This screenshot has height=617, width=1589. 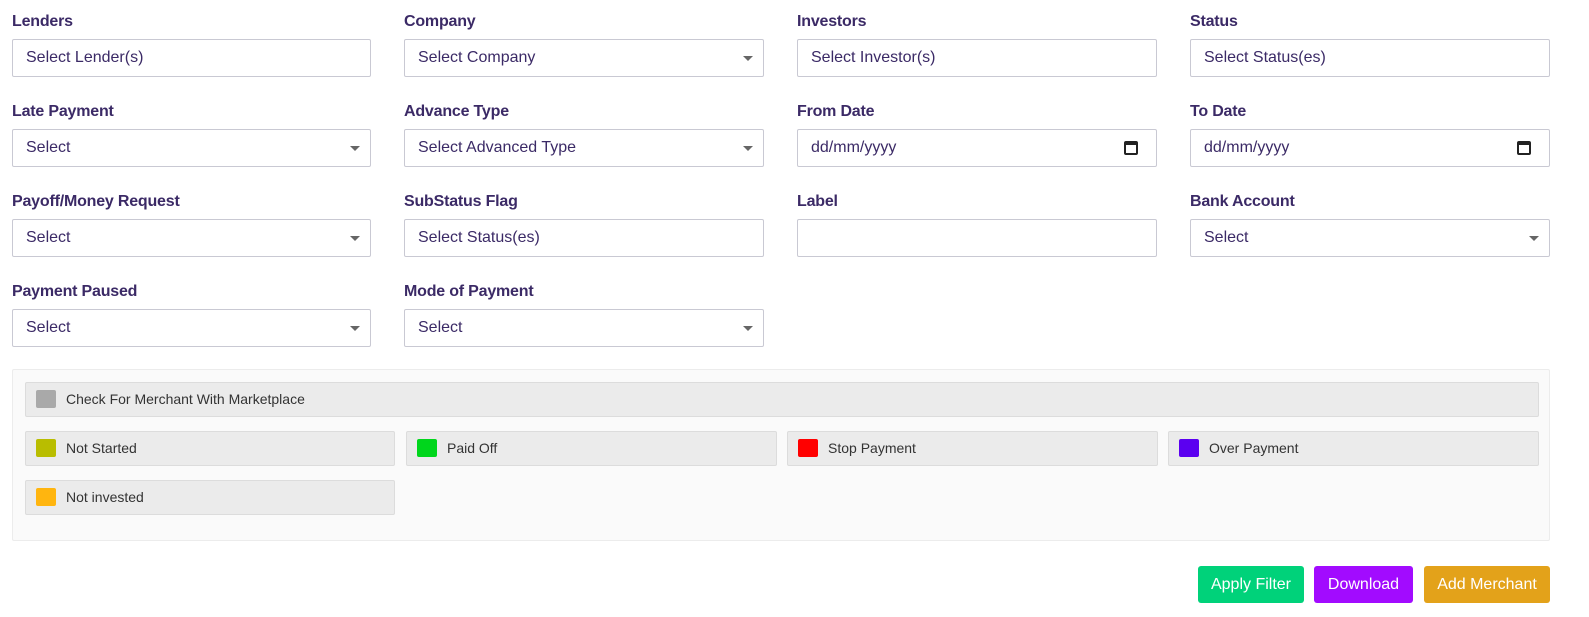 I want to click on download-button: Download, so click(x=1363, y=584).